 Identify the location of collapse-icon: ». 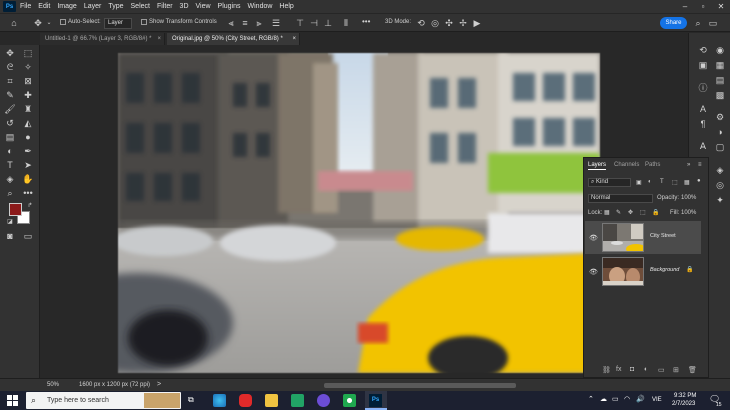
(688, 165).